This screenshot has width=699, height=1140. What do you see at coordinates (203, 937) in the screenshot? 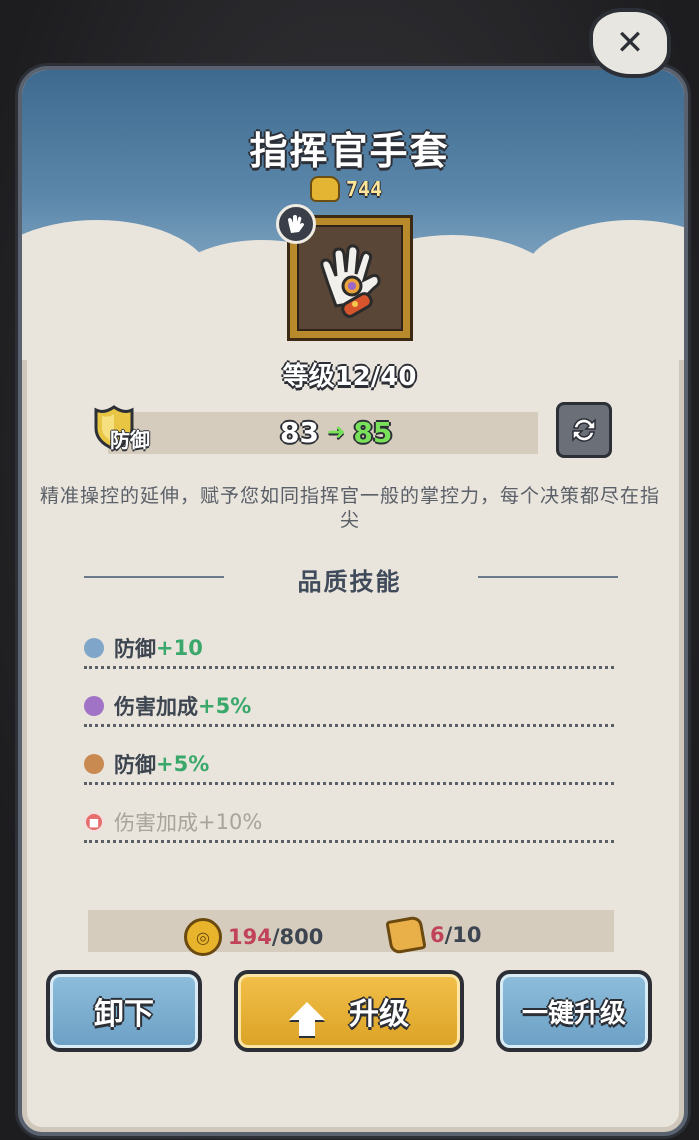
I see `coin-icon: ◎` at bounding box center [203, 937].